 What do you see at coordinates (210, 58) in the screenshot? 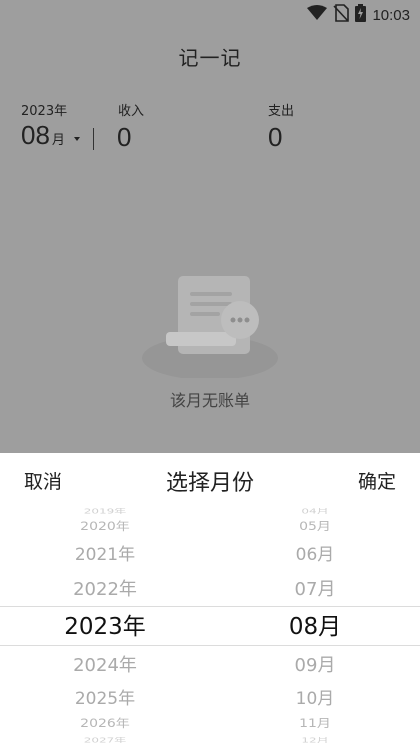
I see `app-title: 记一记` at bounding box center [210, 58].